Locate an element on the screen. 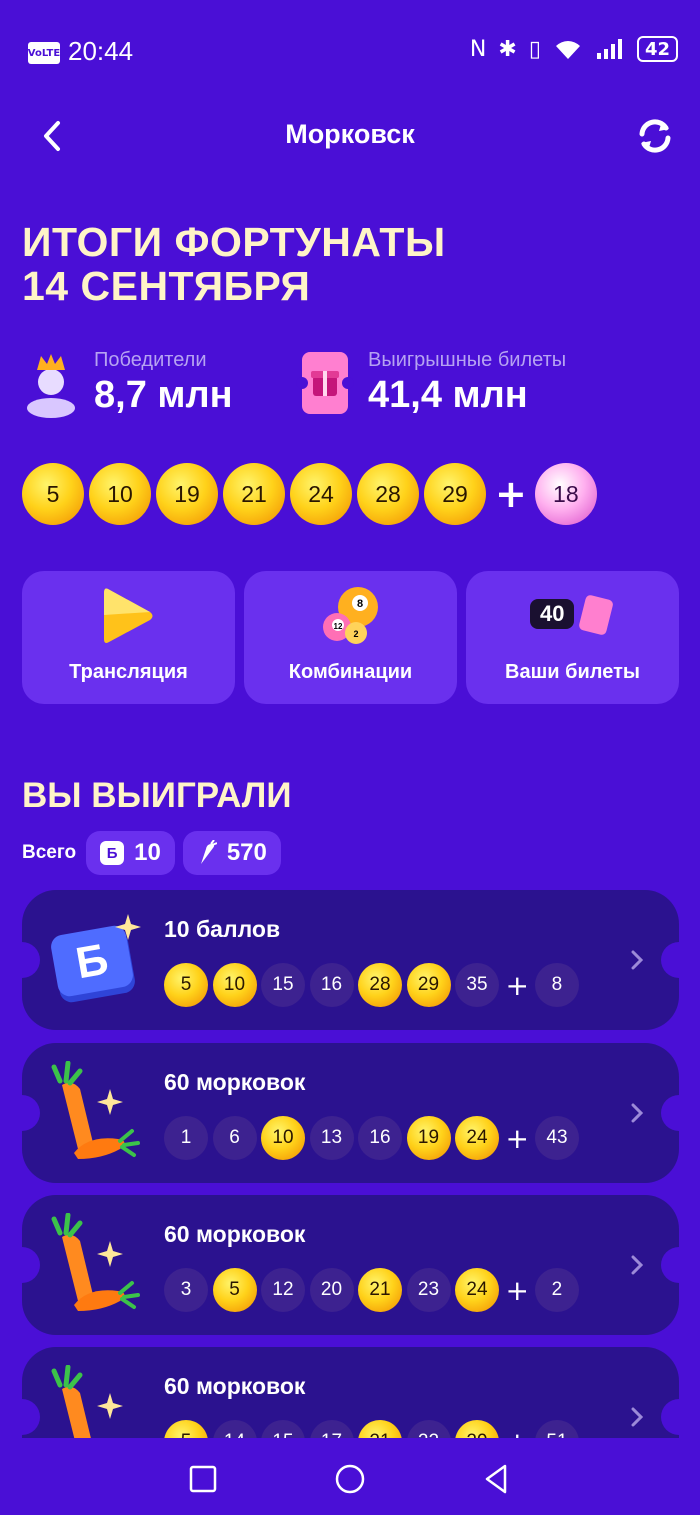 Image resolution: width=700 pixels, height=1515 pixels. gift-ticket-icon is located at coordinates (325, 383).